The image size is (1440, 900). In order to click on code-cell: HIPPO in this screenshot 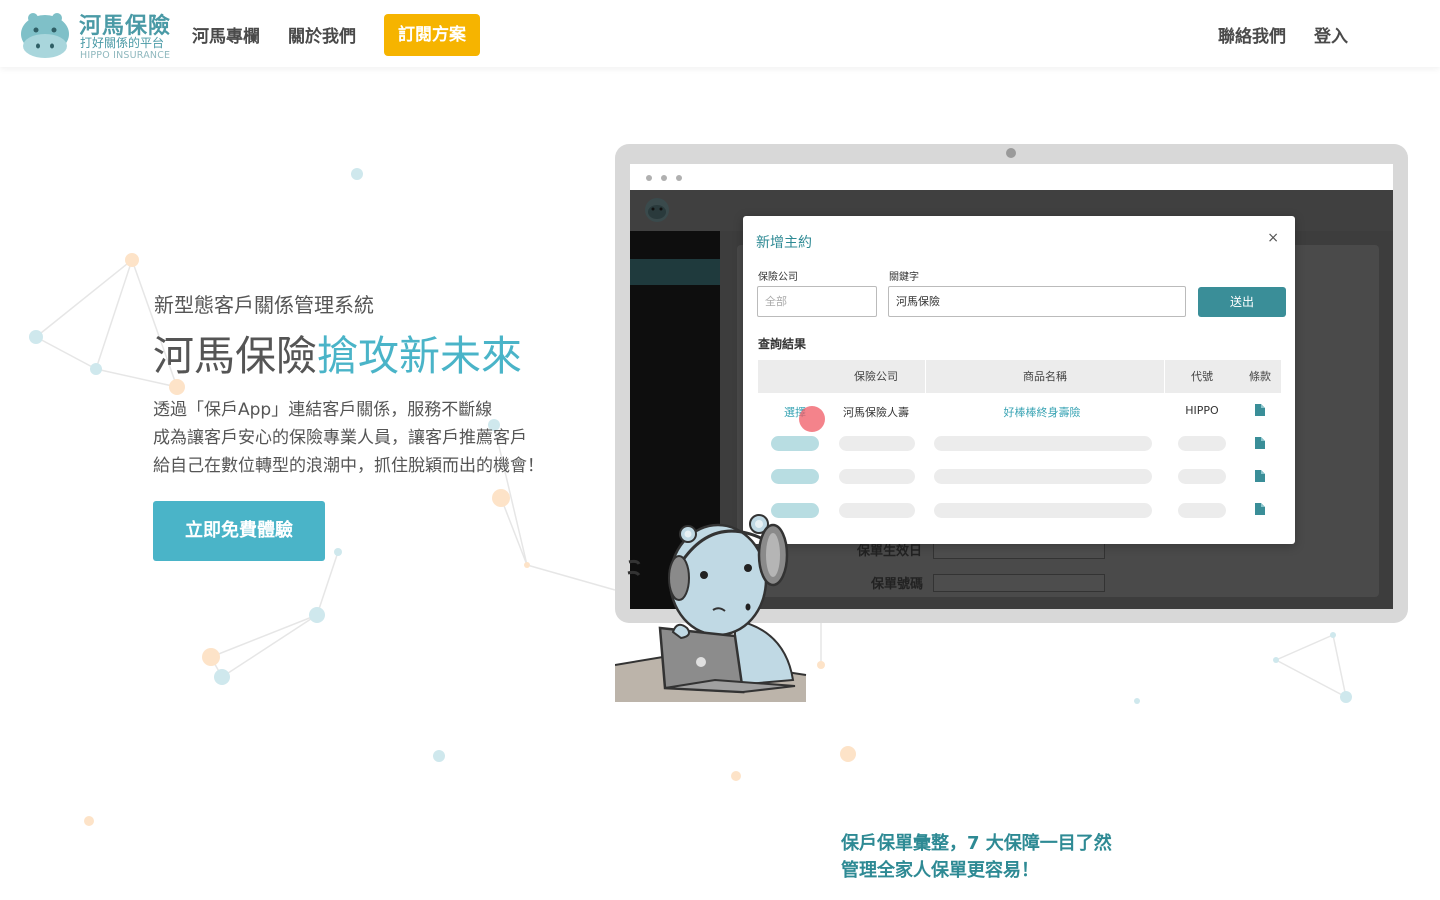, I will do `click(1202, 410)`.